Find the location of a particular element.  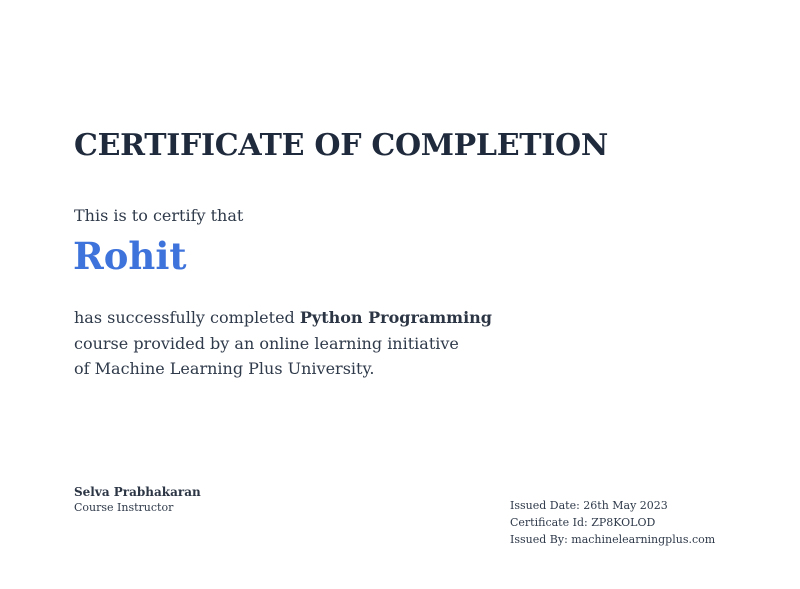

issued-date: Issued Date: 26th May 2023 is located at coordinates (589, 505).